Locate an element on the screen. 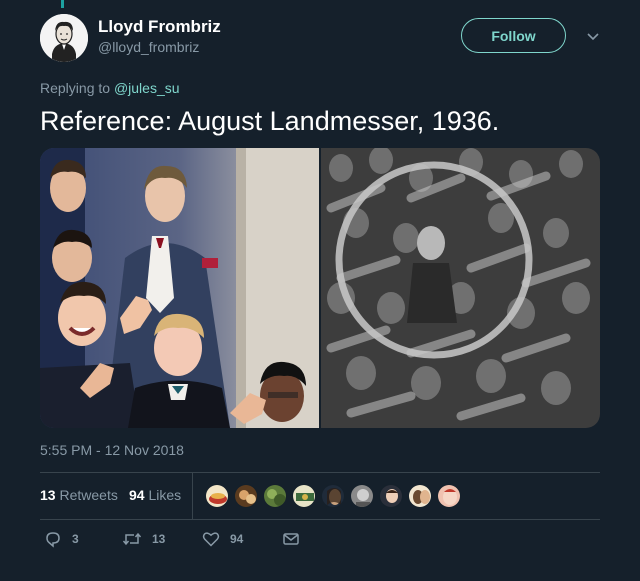 This screenshot has width=640, height=581. retweets-stat: 13 Retweets is located at coordinates (79, 495).